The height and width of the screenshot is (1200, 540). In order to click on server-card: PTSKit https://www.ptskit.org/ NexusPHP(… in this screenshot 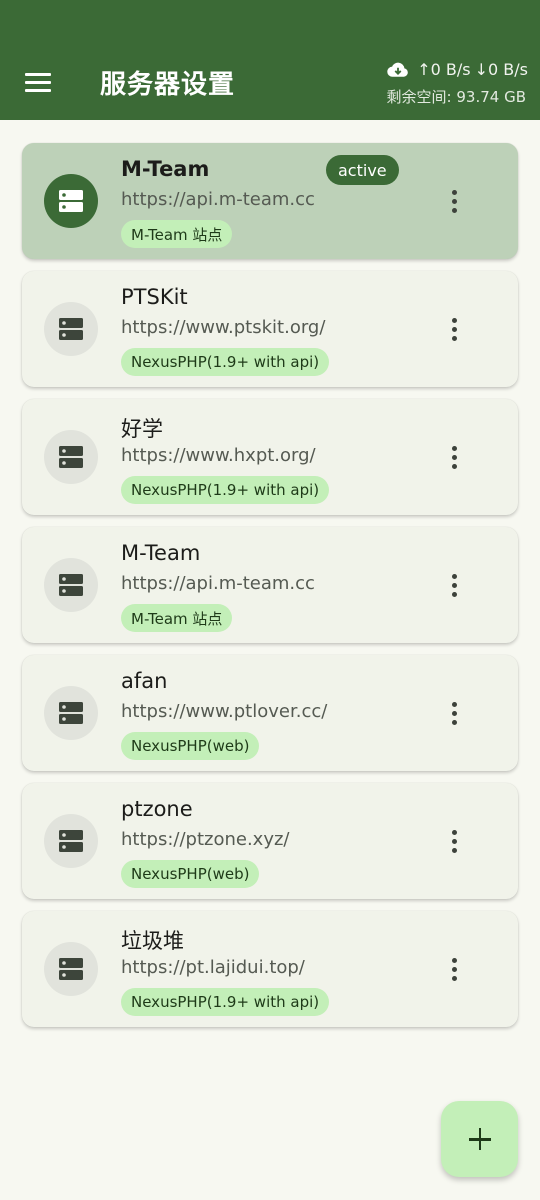, I will do `click(270, 329)`.